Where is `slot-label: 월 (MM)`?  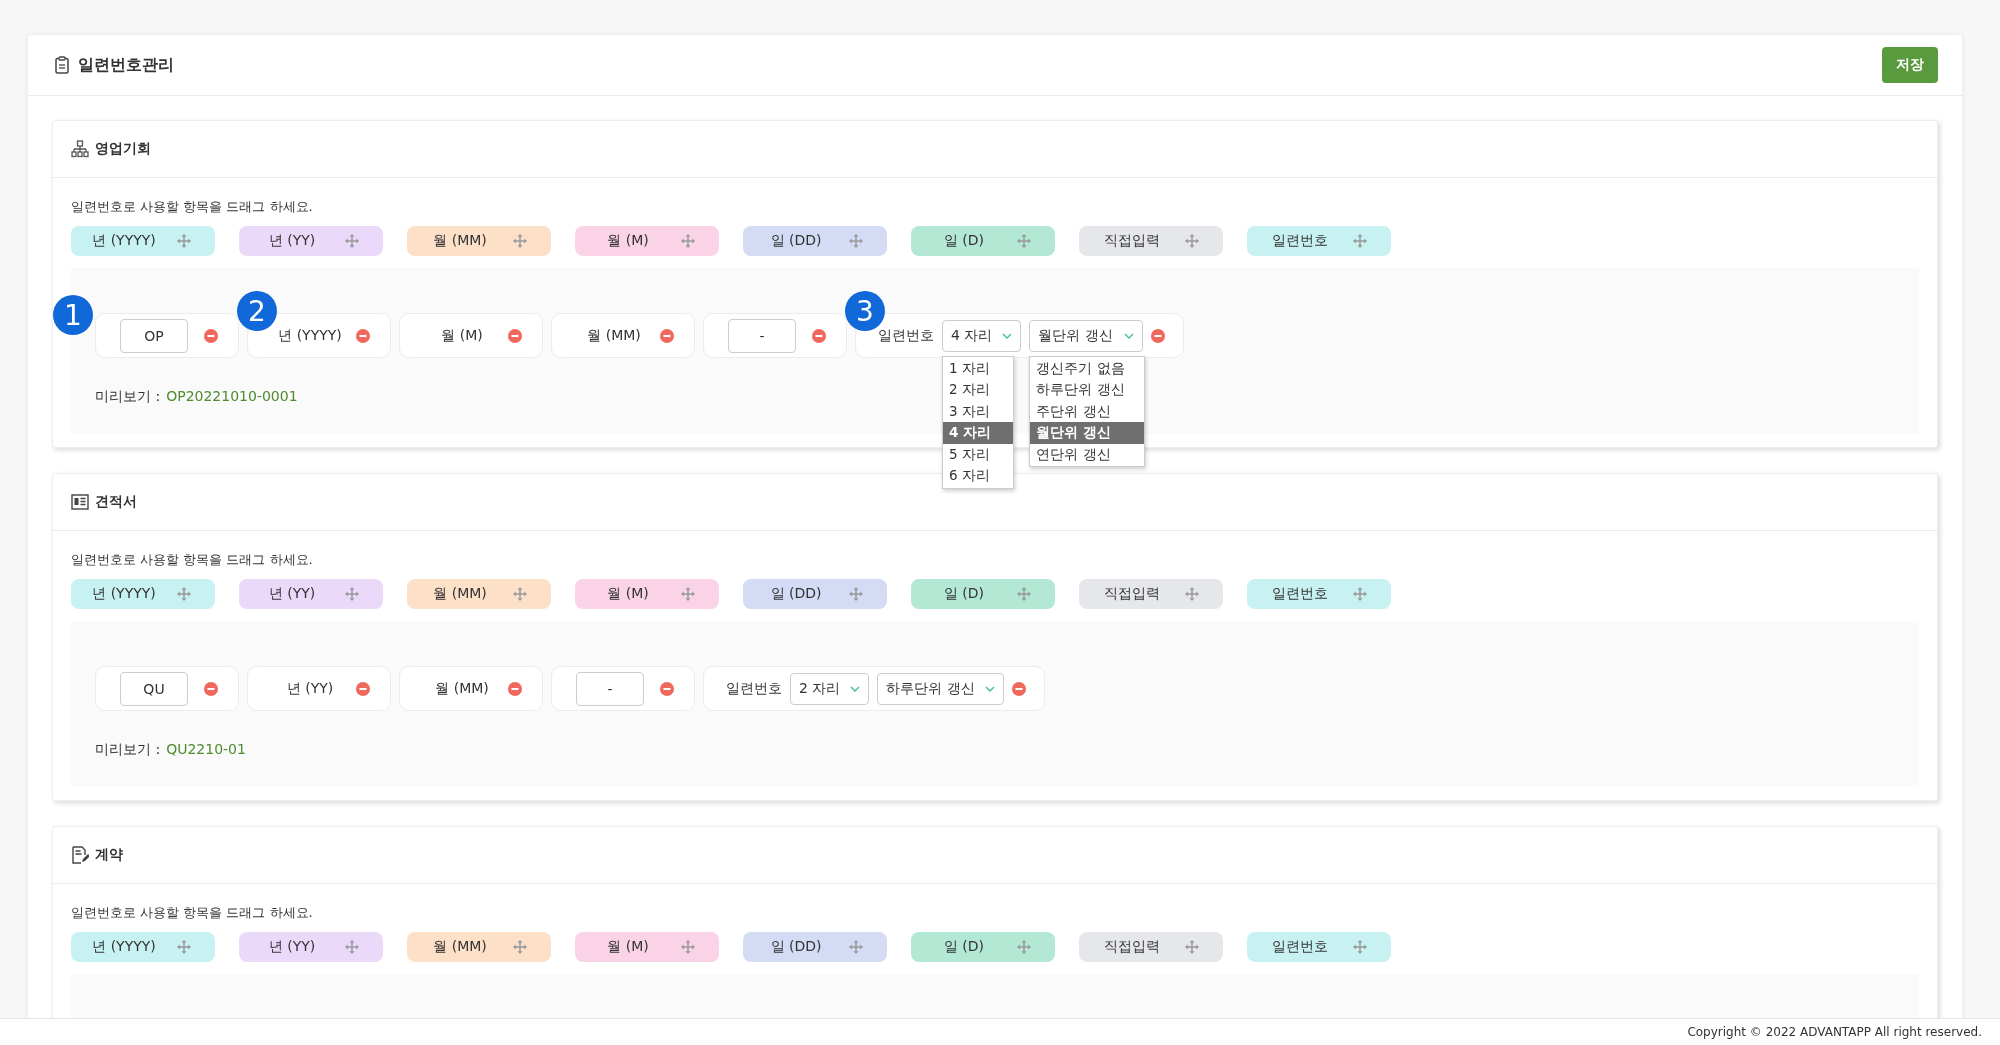
slot-label: 월 (MM) is located at coordinates (462, 688).